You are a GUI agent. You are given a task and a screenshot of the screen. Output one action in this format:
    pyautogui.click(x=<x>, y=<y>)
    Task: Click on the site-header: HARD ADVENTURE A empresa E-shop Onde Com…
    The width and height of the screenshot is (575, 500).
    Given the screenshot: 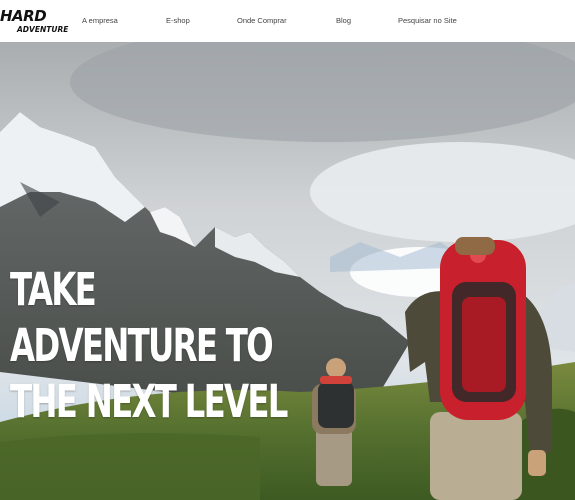 What is the action you would take?
    pyautogui.click(x=287, y=21)
    